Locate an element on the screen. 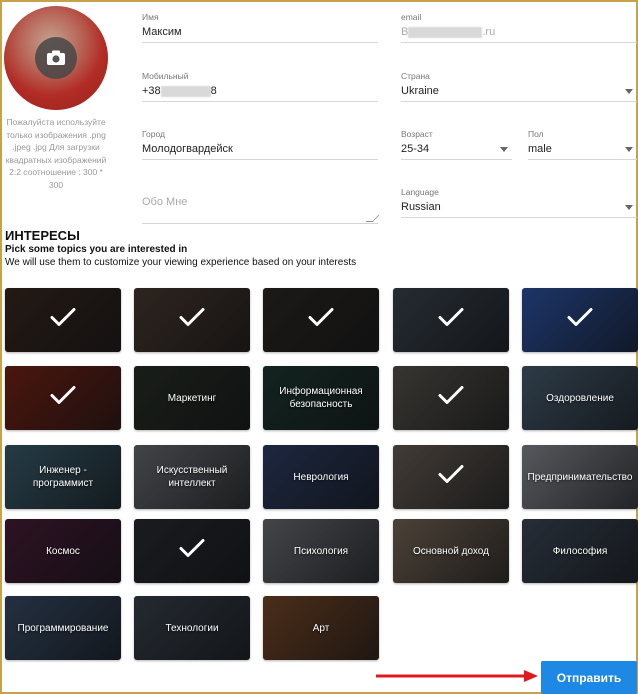 Image resolution: width=638 pixels, height=694 pixels. interest-tile: Искусственный интеллект is located at coordinates (192, 477).